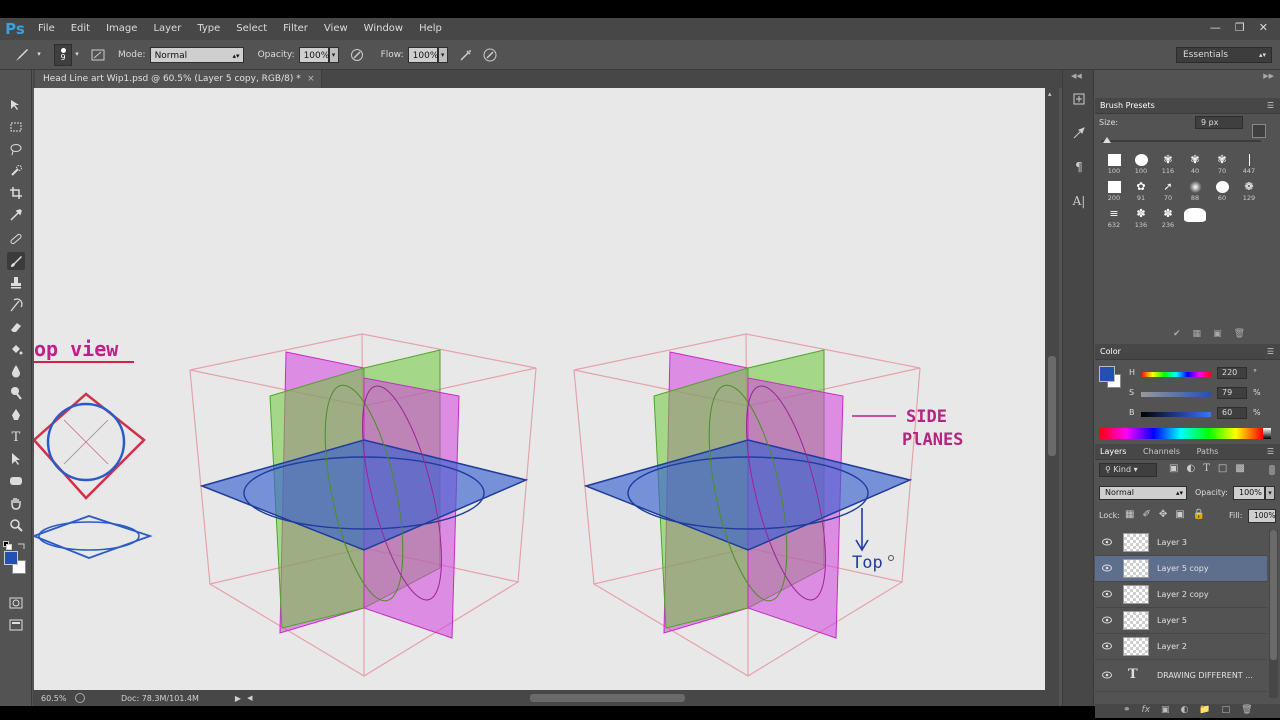 This screenshot has height=720, width=1280. Describe the element at coordinates (1181, 433) in the screenshot. I see `color-spectrum-bar` at that location.